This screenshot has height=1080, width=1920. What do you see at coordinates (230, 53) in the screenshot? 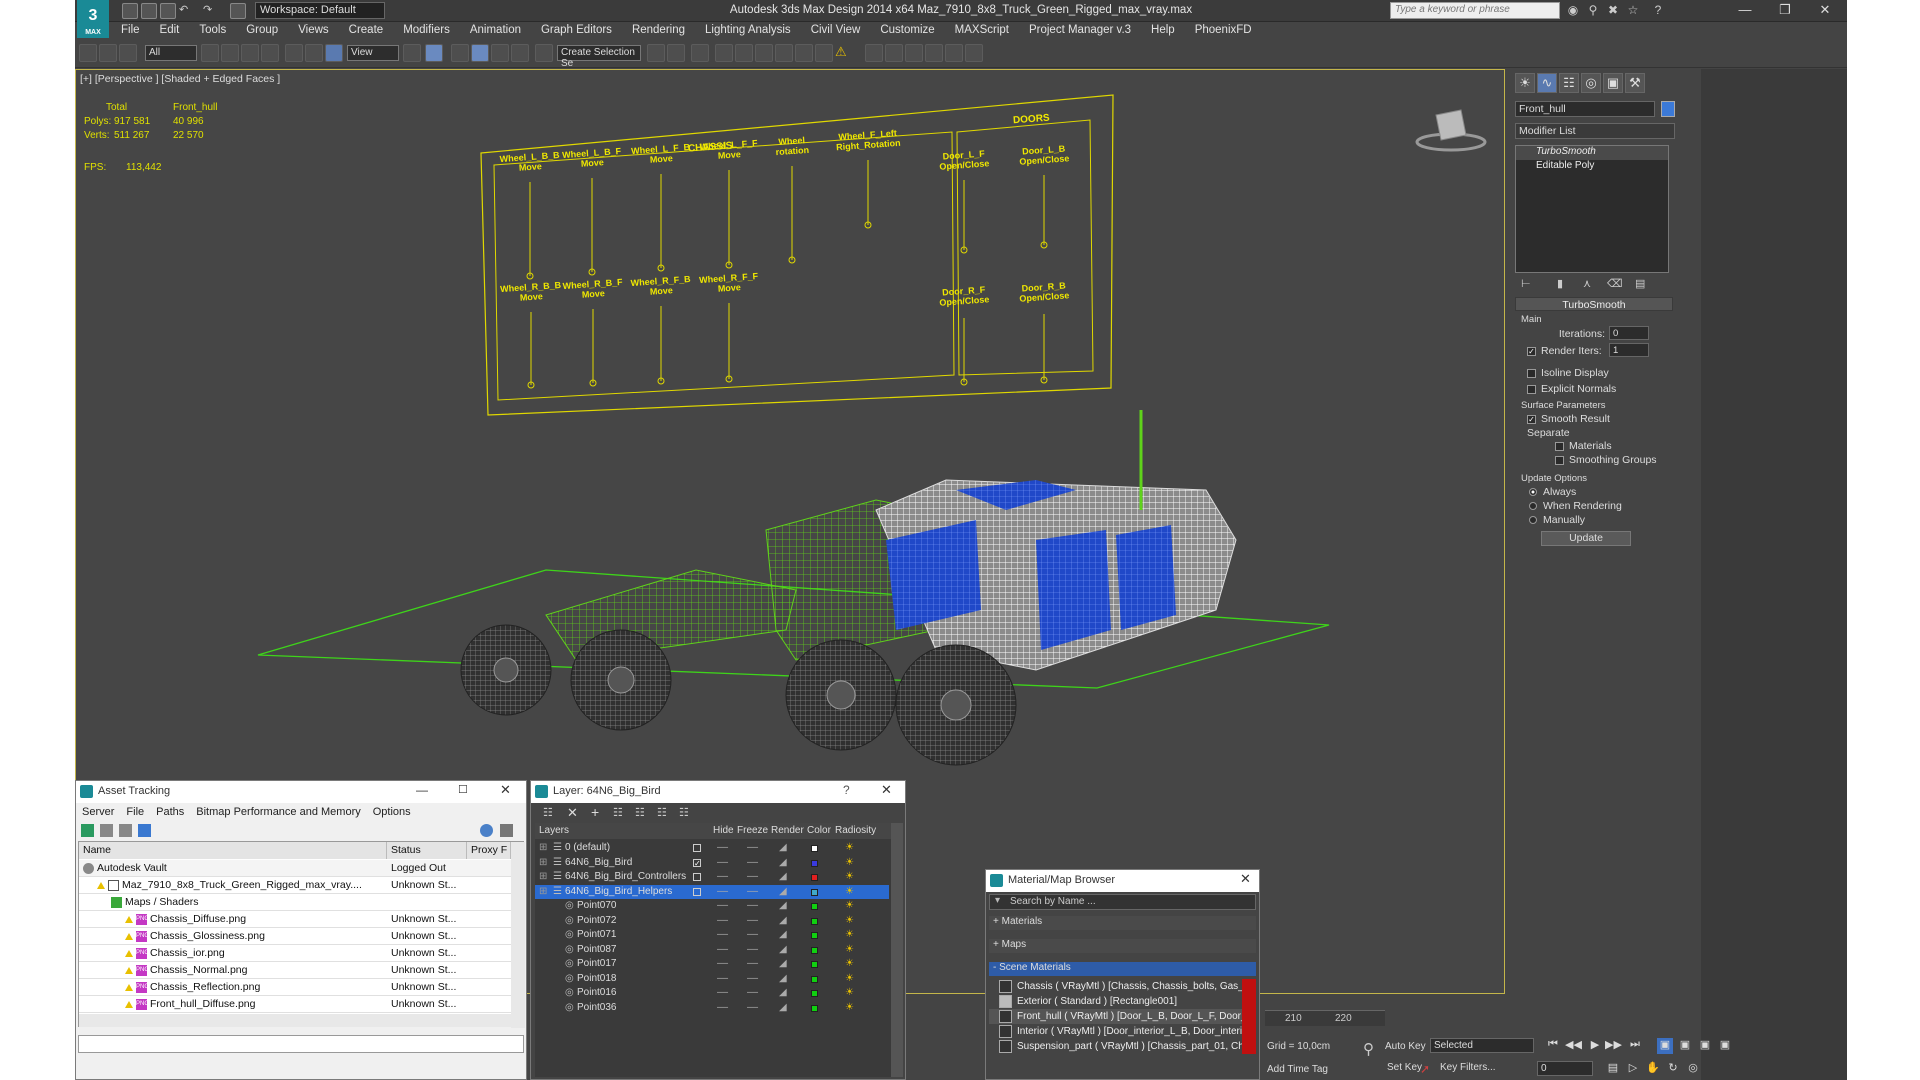
I see `select-by-name-icon` at bounding box center [230, 53].